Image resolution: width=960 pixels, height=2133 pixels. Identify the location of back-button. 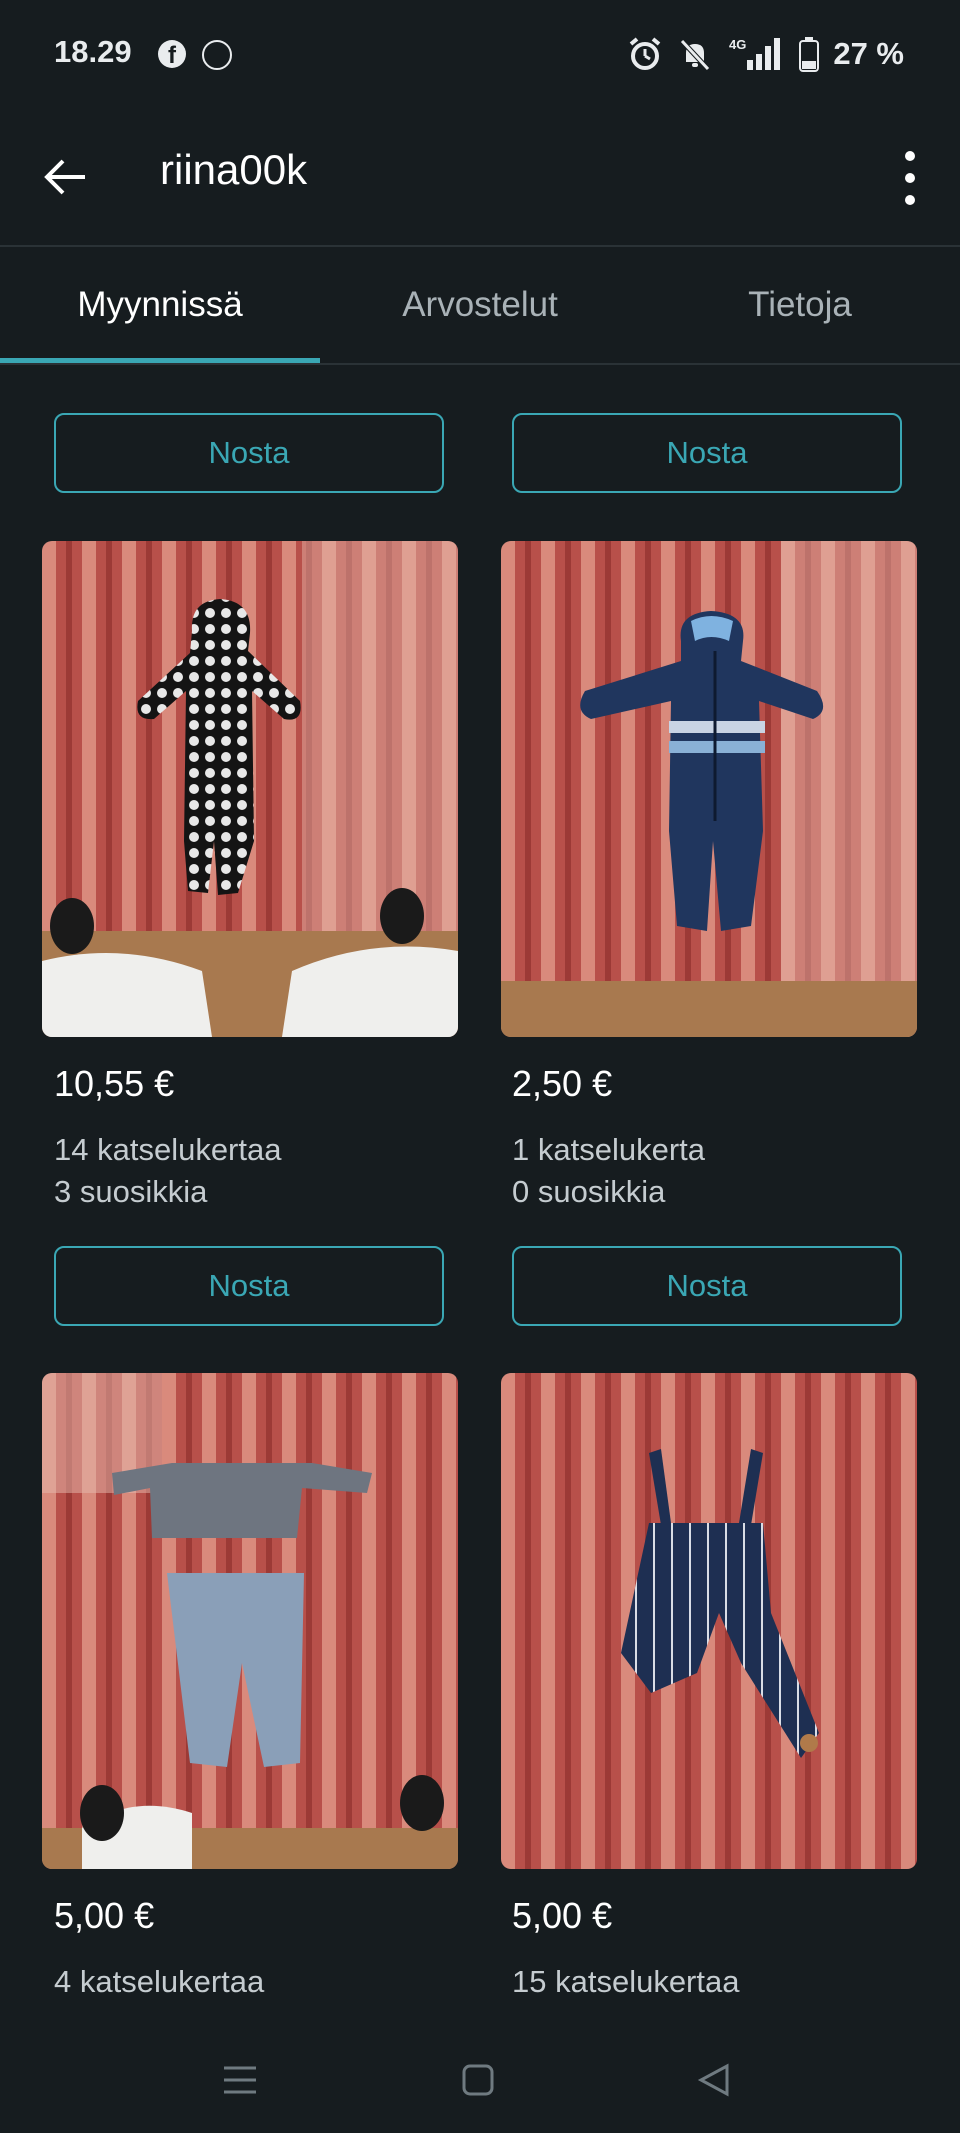
(65, 177).